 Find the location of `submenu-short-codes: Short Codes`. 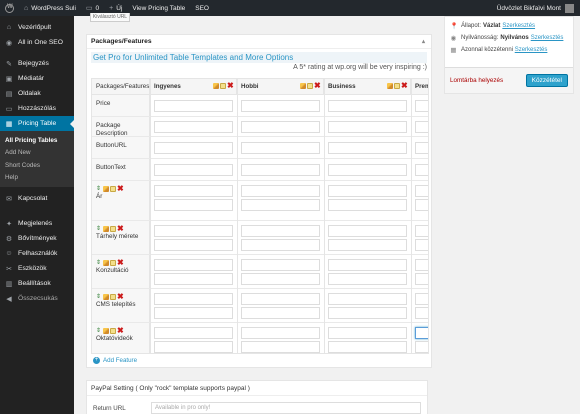

submenu-short-codes: Short Codes is located at coordinates (37, 165).